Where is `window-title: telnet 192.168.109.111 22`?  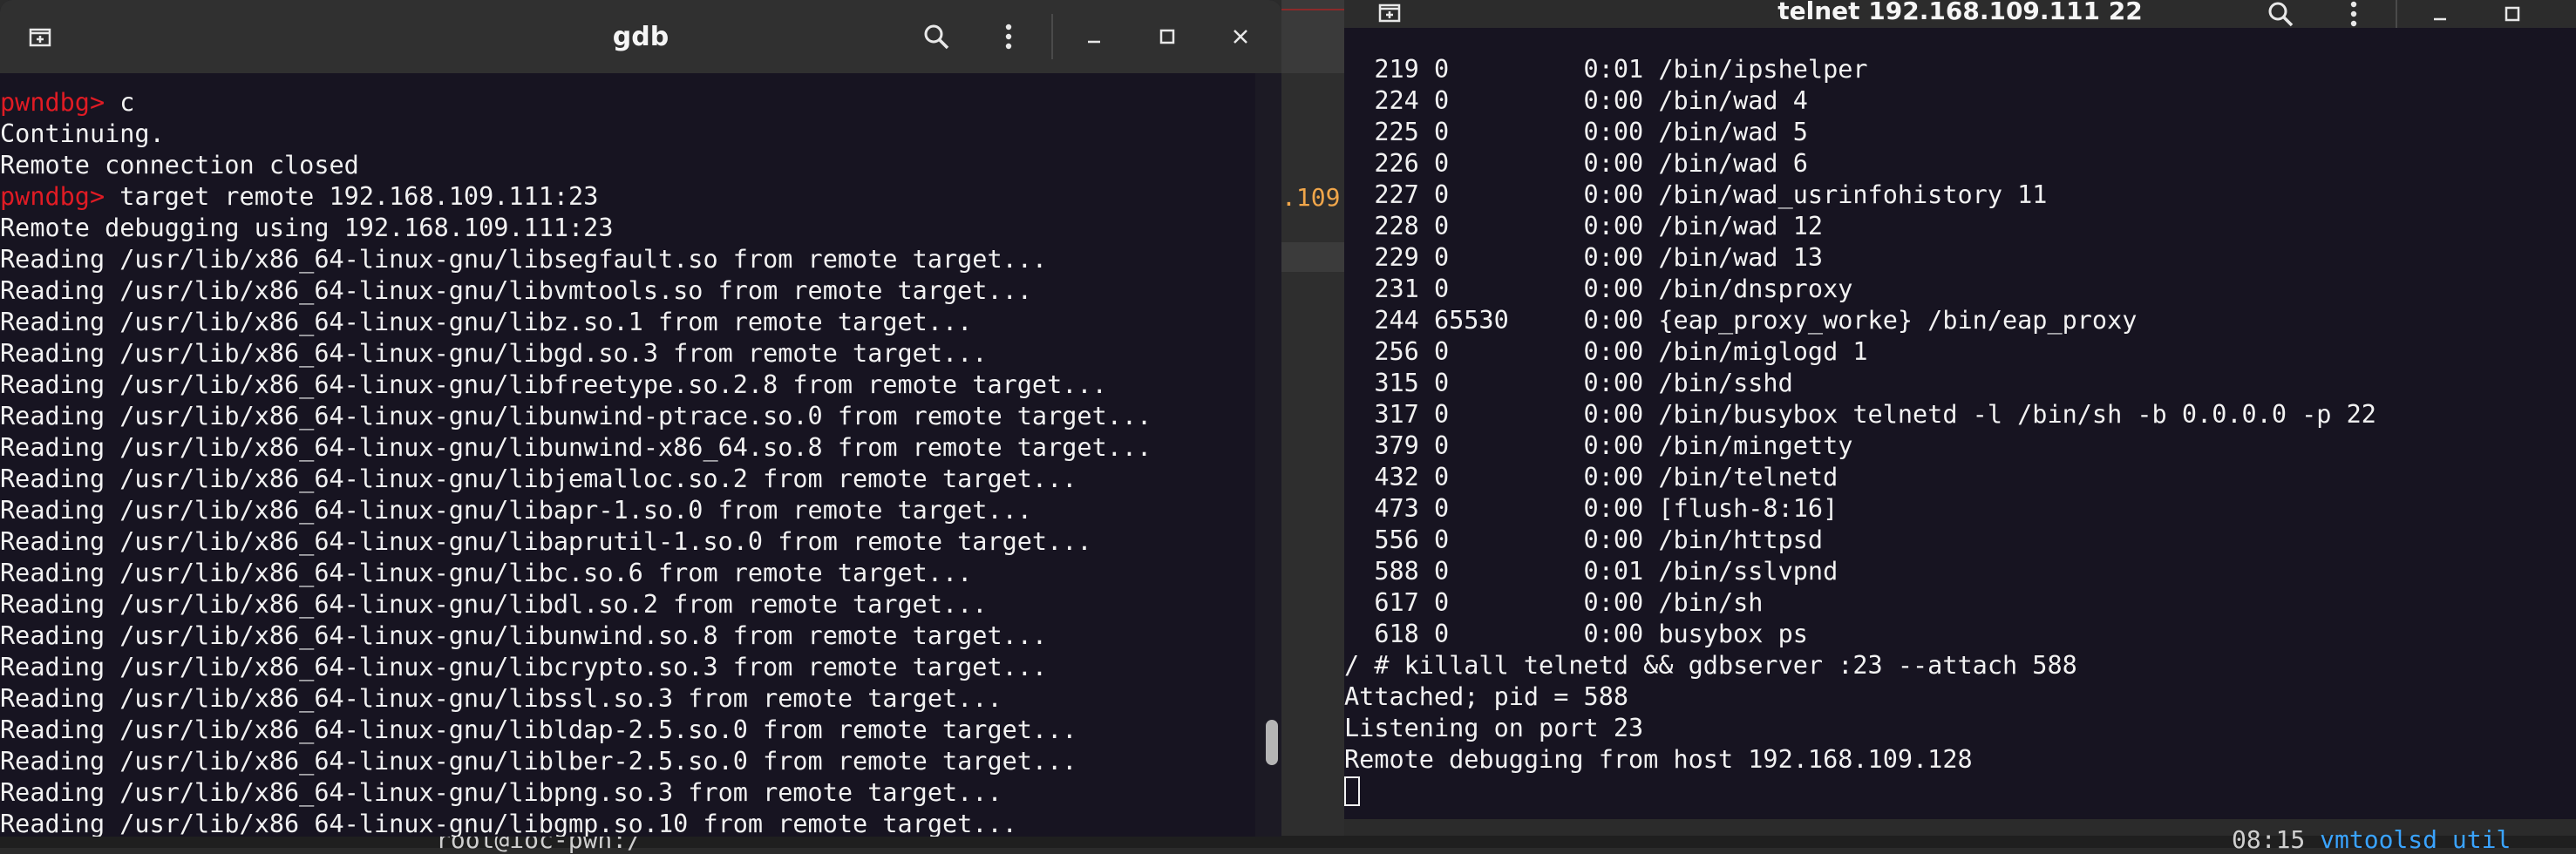 window-title: telnet 192.168.109.111 22 is located at coordinates (1960, 12).